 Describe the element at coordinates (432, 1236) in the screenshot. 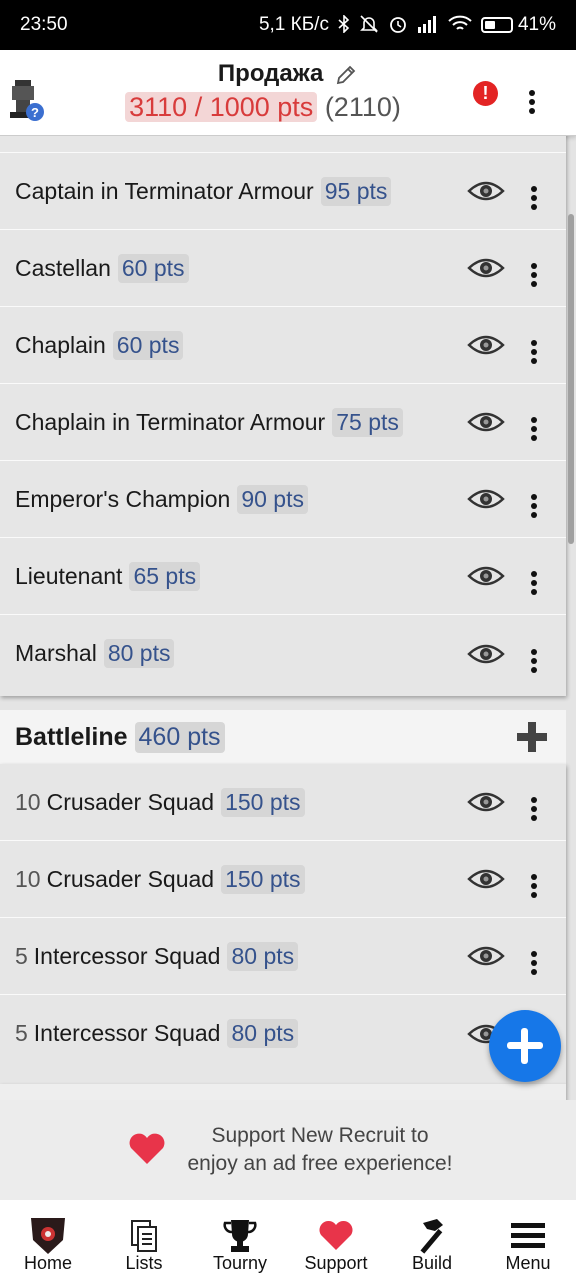

I see `hammer-icon` at that location.